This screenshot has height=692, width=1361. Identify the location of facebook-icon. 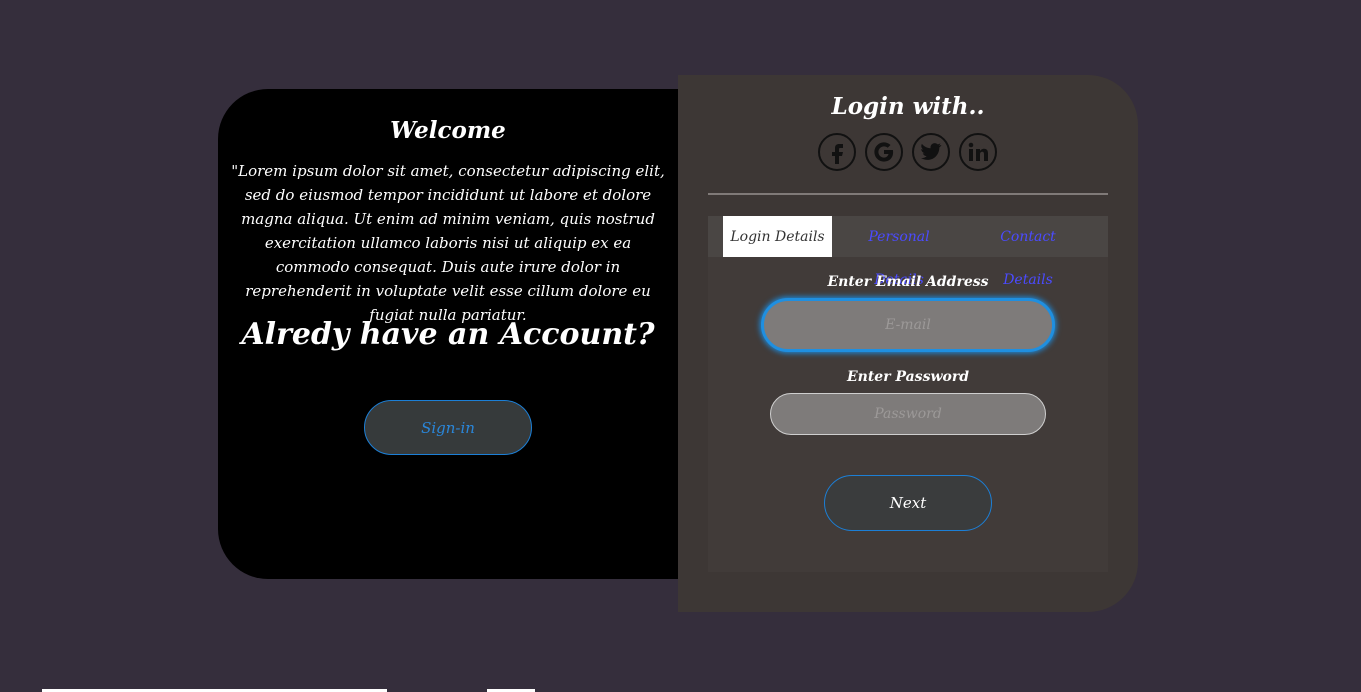
(837, 152).